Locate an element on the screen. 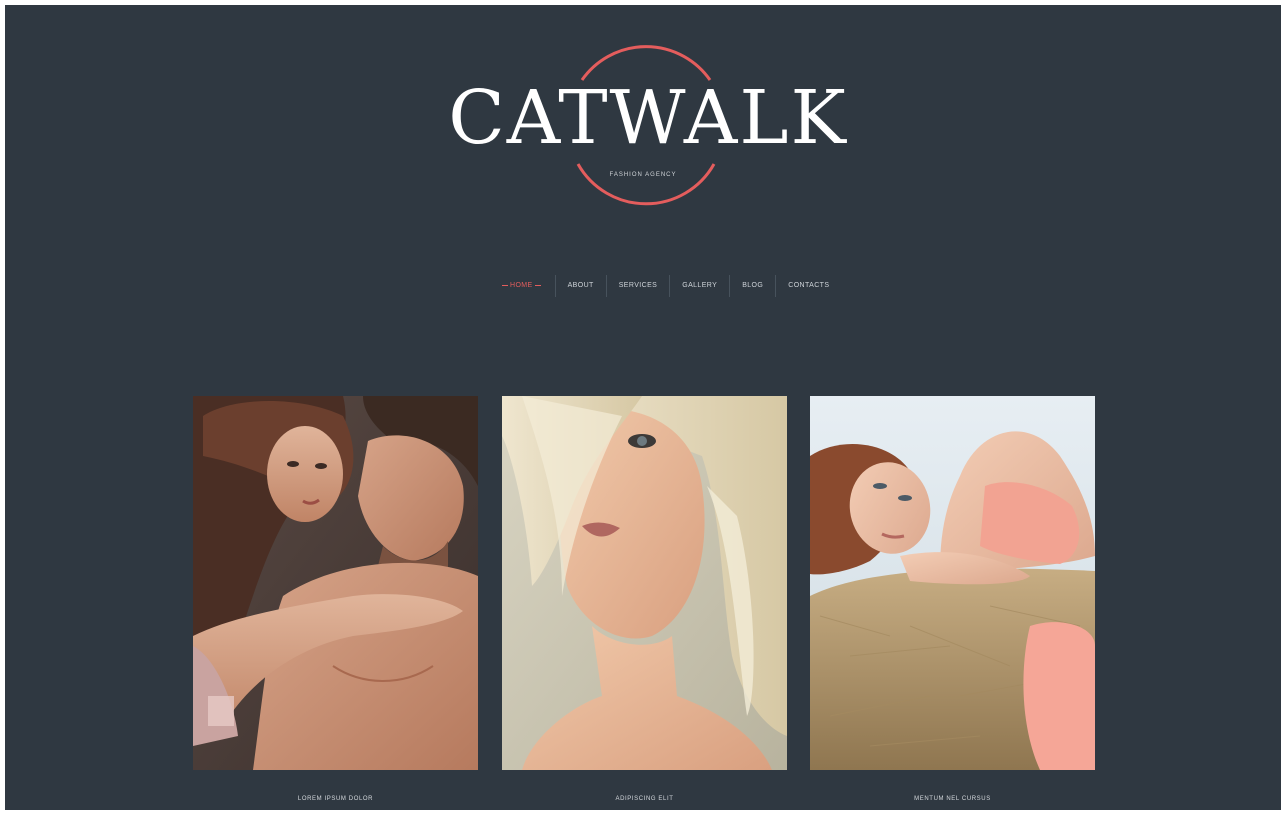 Image resolution: width=1286 pixels, height=815 pixels. card-caption: LOREM IPSUM DOLOR is located at coordinates (335, 799).